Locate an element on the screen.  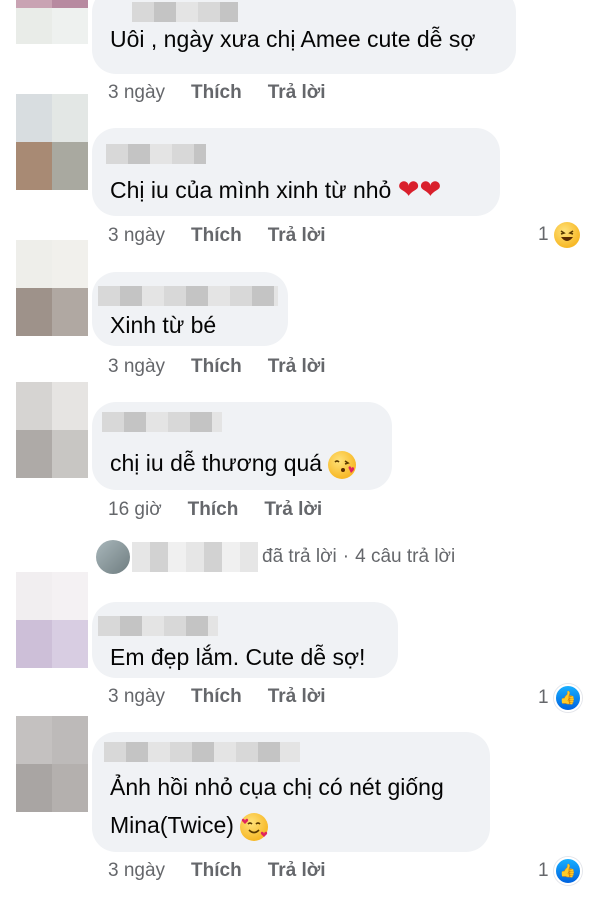
comment-bubble: Xinh từ bé is located at coordinates (190, 309).